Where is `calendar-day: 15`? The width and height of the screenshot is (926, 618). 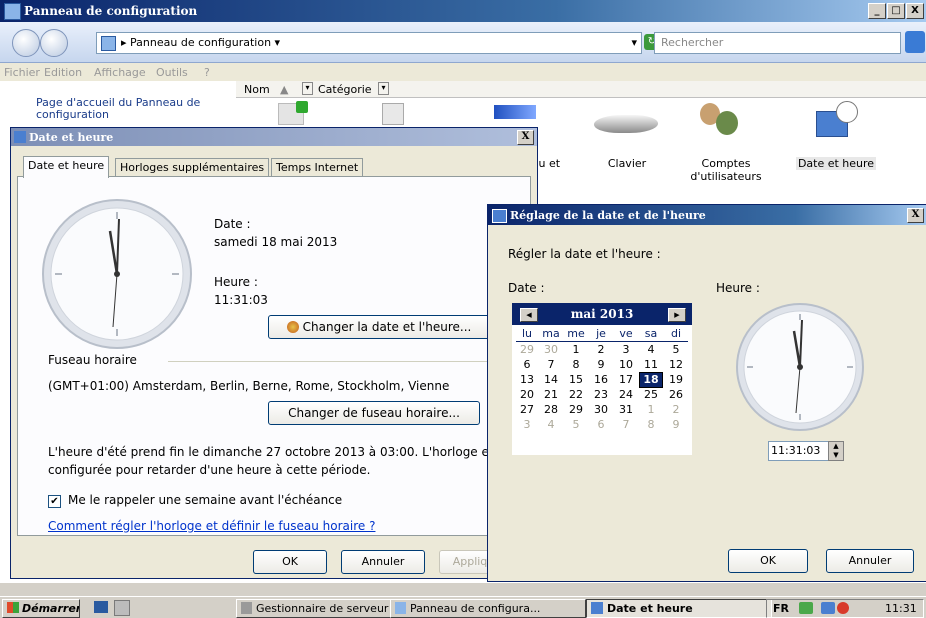
calendar-day: 15 is located at coordinates (576, 380).